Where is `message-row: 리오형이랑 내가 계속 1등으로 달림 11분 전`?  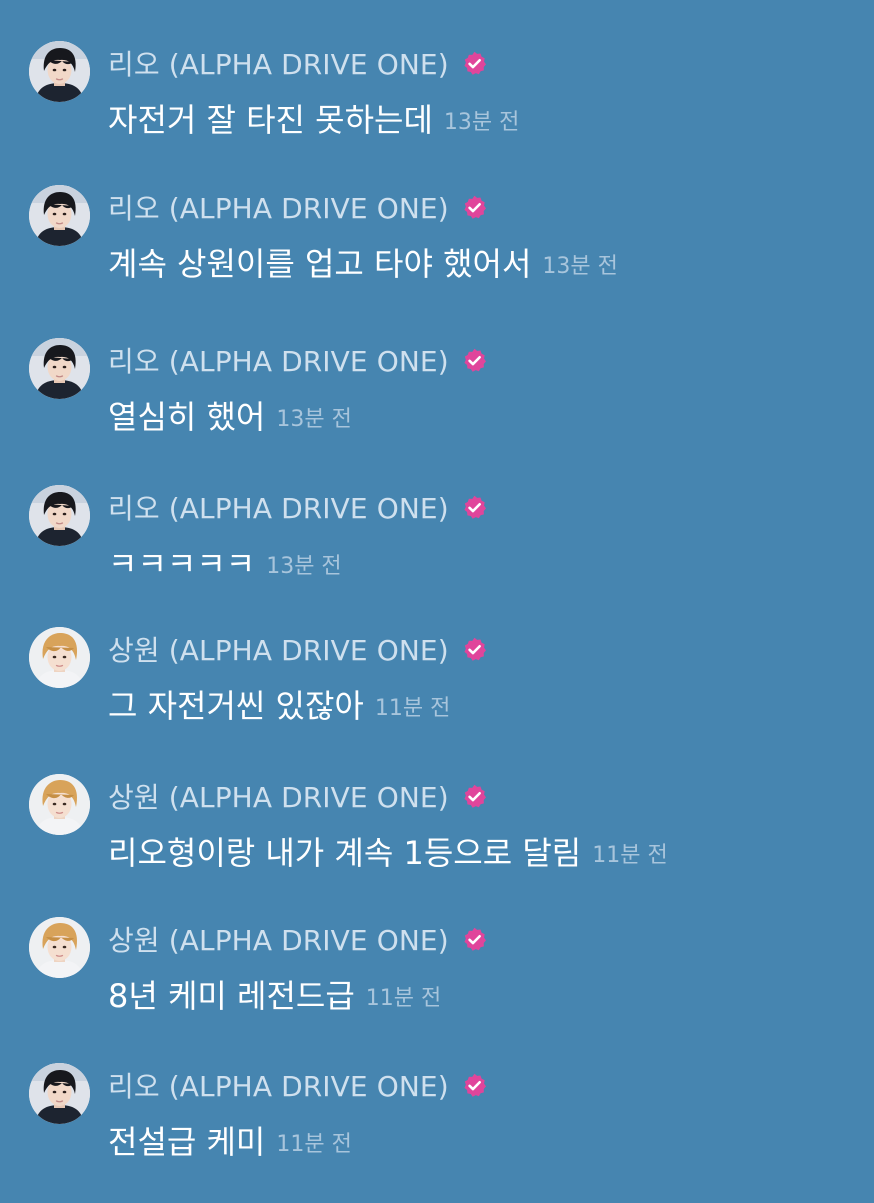
message-row: 리오형이랑 내가 계속 1등으로 달림 11분 전 is located at coordinates (388, 851).